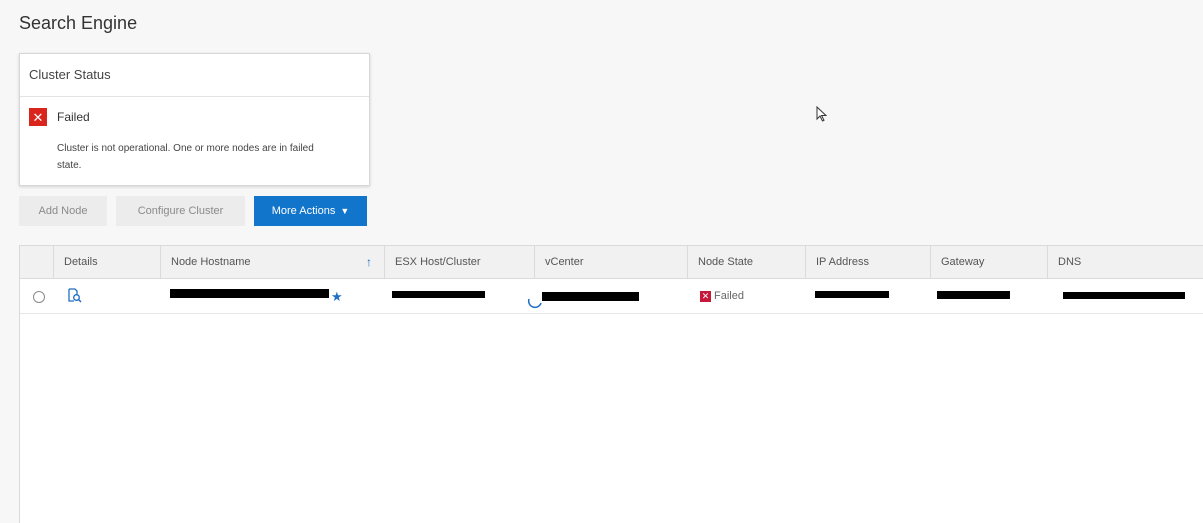 The image size is (1203, 523). I want to click on dns-redacted, so click(1124, 295).